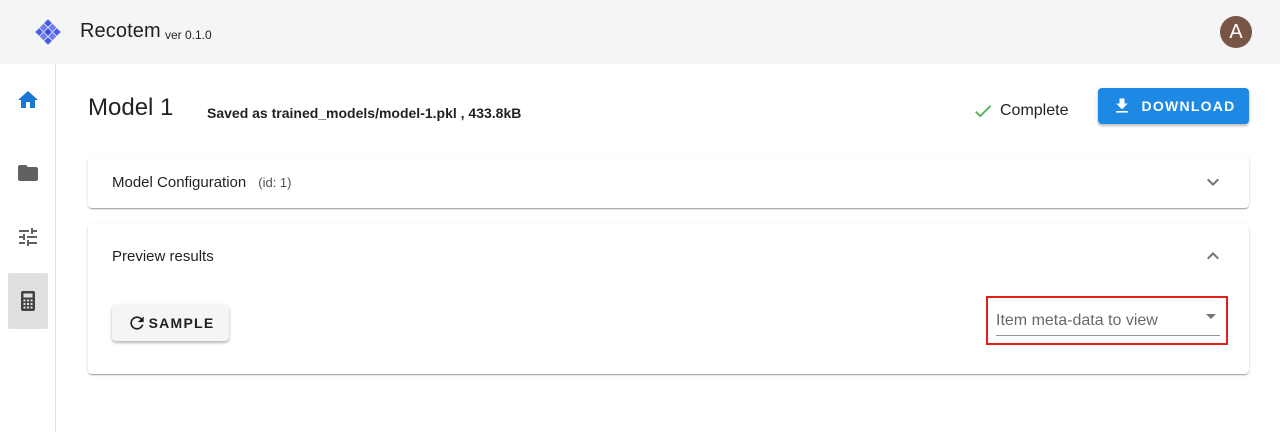 This screenshot has width=1280, height=432. I want to click on app-title: Recotem, so click(120, 31).